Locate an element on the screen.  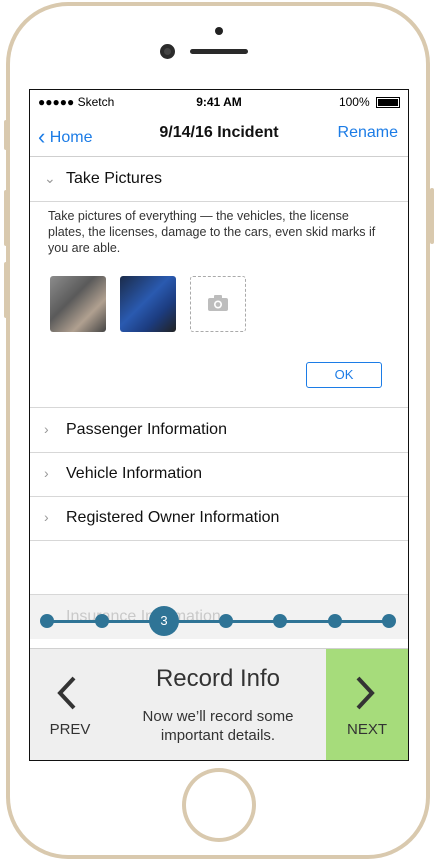
battery-icon is located at coordinates (388, 103).